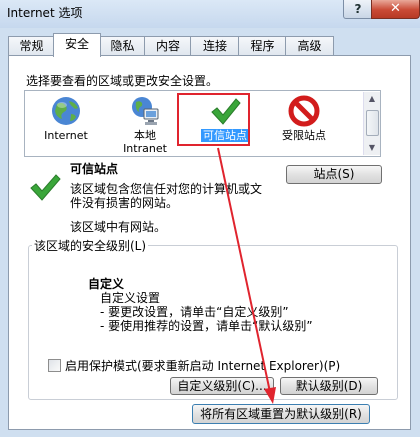 This screenshot has width=420, height=437. I want to click on default-level-button: 默认级别(D), so click(329, 386).